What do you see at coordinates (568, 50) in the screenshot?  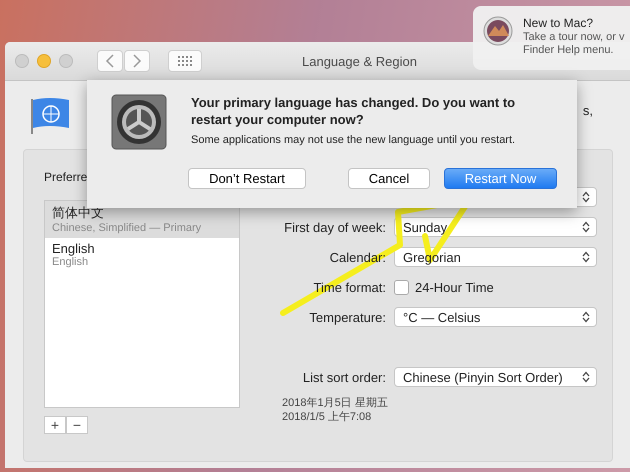 I see `notification-text: Finder Help menu.` at bounding box center [568, 50].